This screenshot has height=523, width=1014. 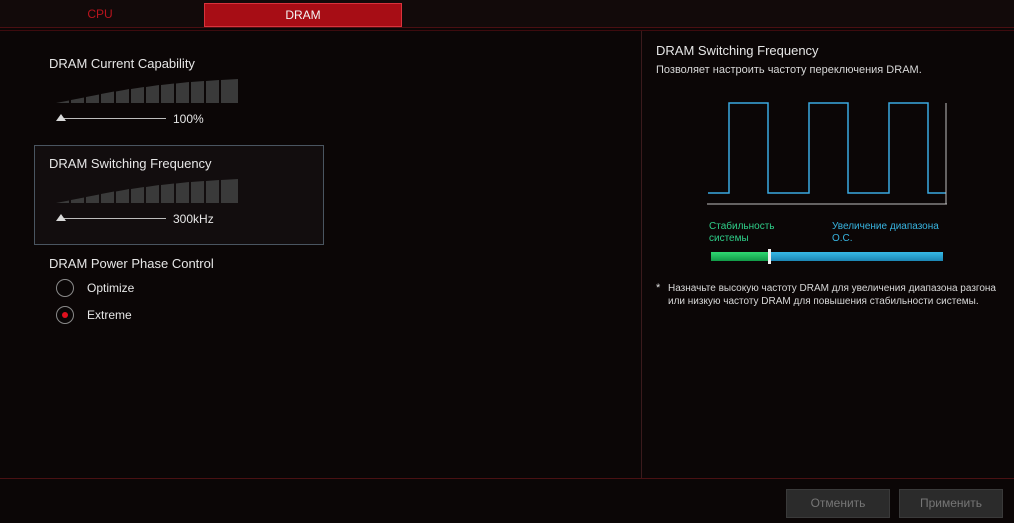 I want to click on current-capability-value: 100%, so click(x=188, y=119).